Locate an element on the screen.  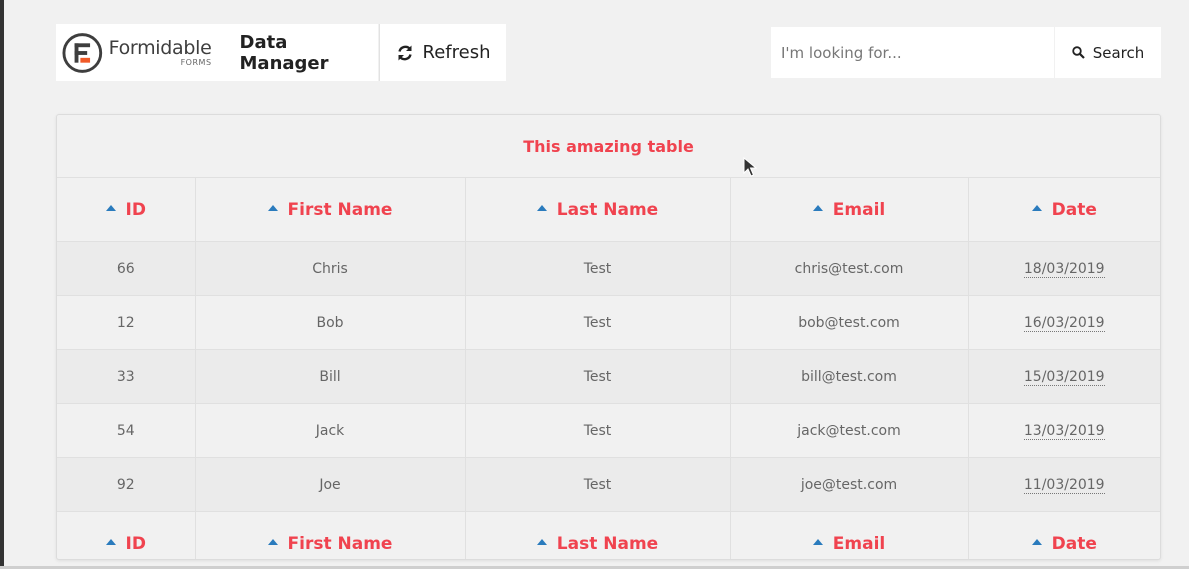
column-header-first-name: First Name is located at coordinates (330, 210).